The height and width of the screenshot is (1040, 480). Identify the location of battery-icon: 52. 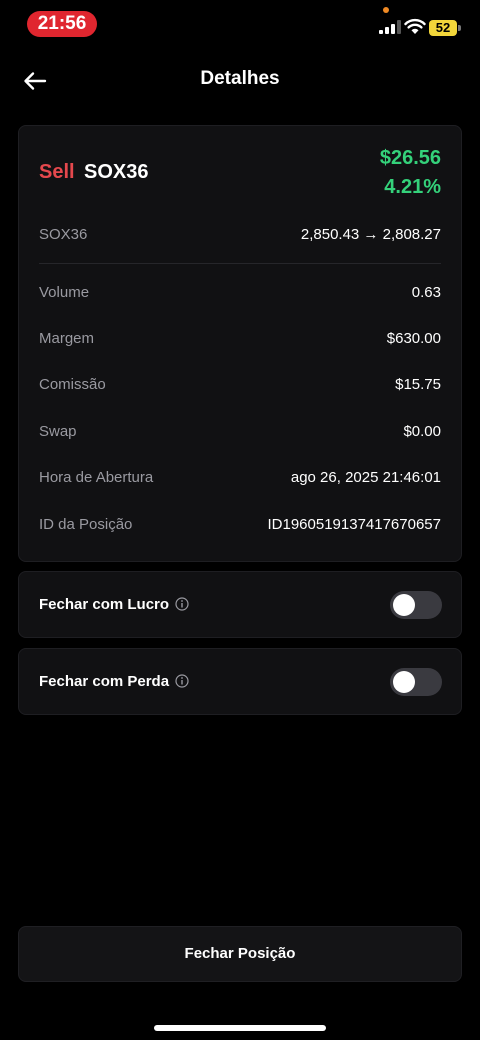
(443, 28).